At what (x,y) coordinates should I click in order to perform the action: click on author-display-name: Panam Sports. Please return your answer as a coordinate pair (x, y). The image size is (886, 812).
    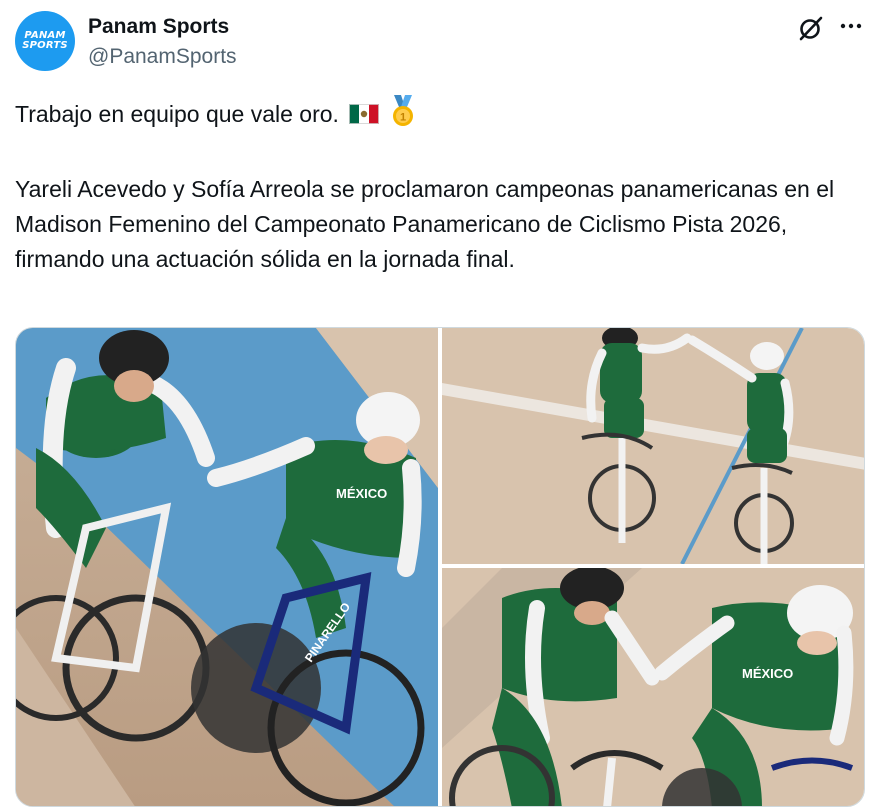
    Looking at the image, I should click on (162, 27).